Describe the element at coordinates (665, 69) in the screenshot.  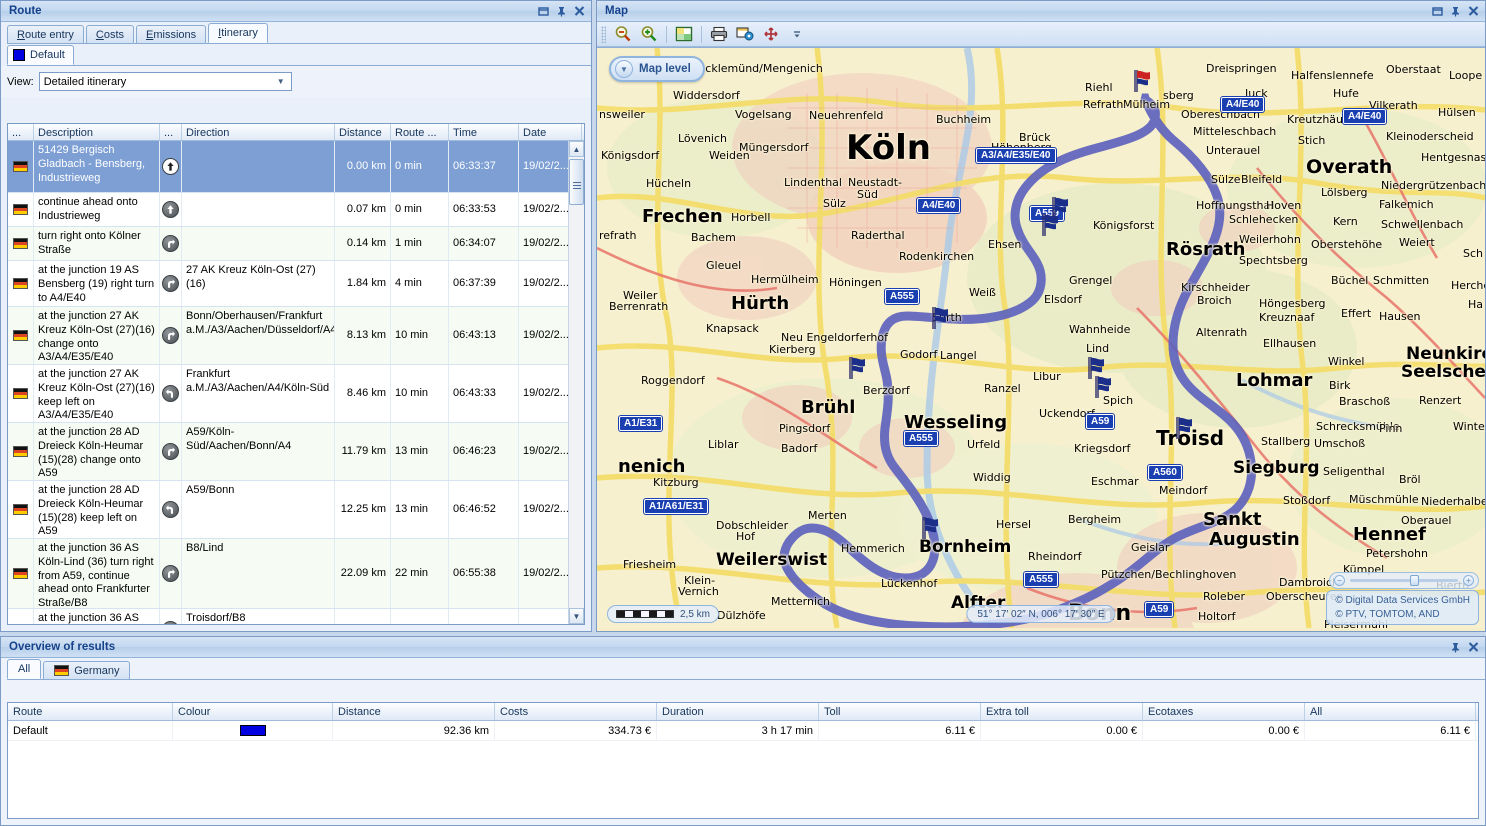
I see `map-level-label: Map level` at that location.